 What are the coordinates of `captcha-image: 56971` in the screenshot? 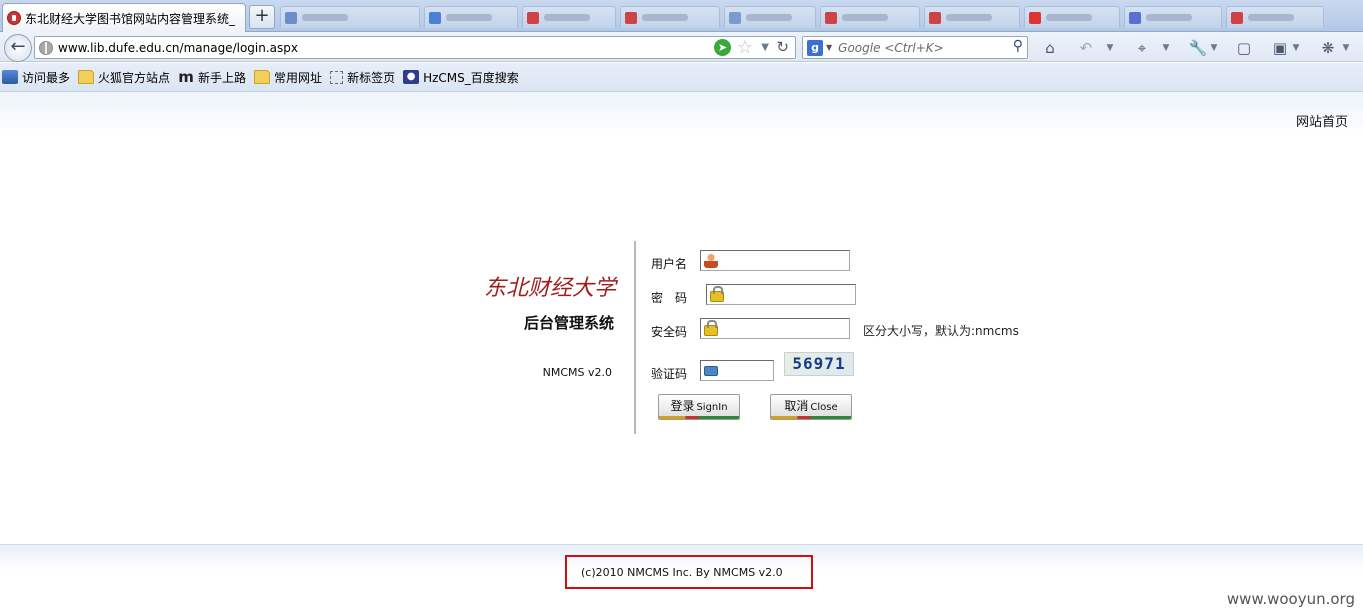 It's located at (819, 364).